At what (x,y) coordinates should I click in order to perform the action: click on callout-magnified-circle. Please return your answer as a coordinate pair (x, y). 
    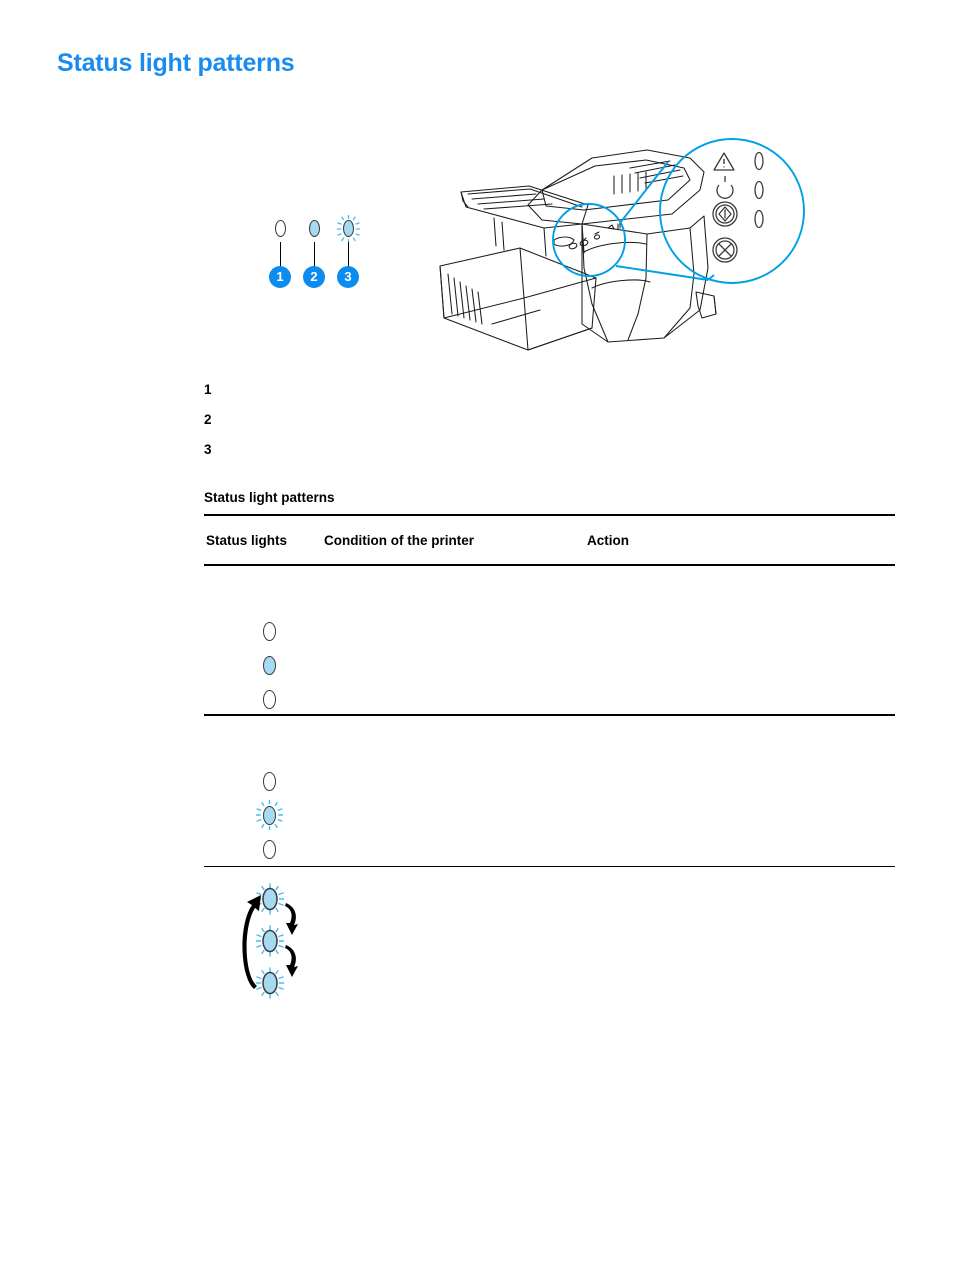
    Looking at the image, I should click on (732, 211).